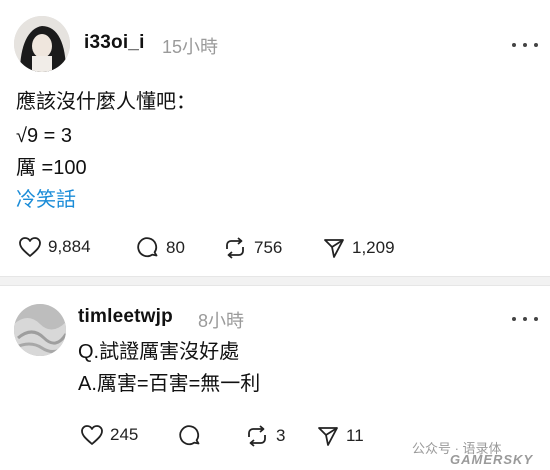 The width and height of the screenshot is (550, 470). What do you see at coordinates (169, 384) in the screenshot?
I see `post-text-line: A.厲害=百害=無一利` at bounding box center [169, 384].